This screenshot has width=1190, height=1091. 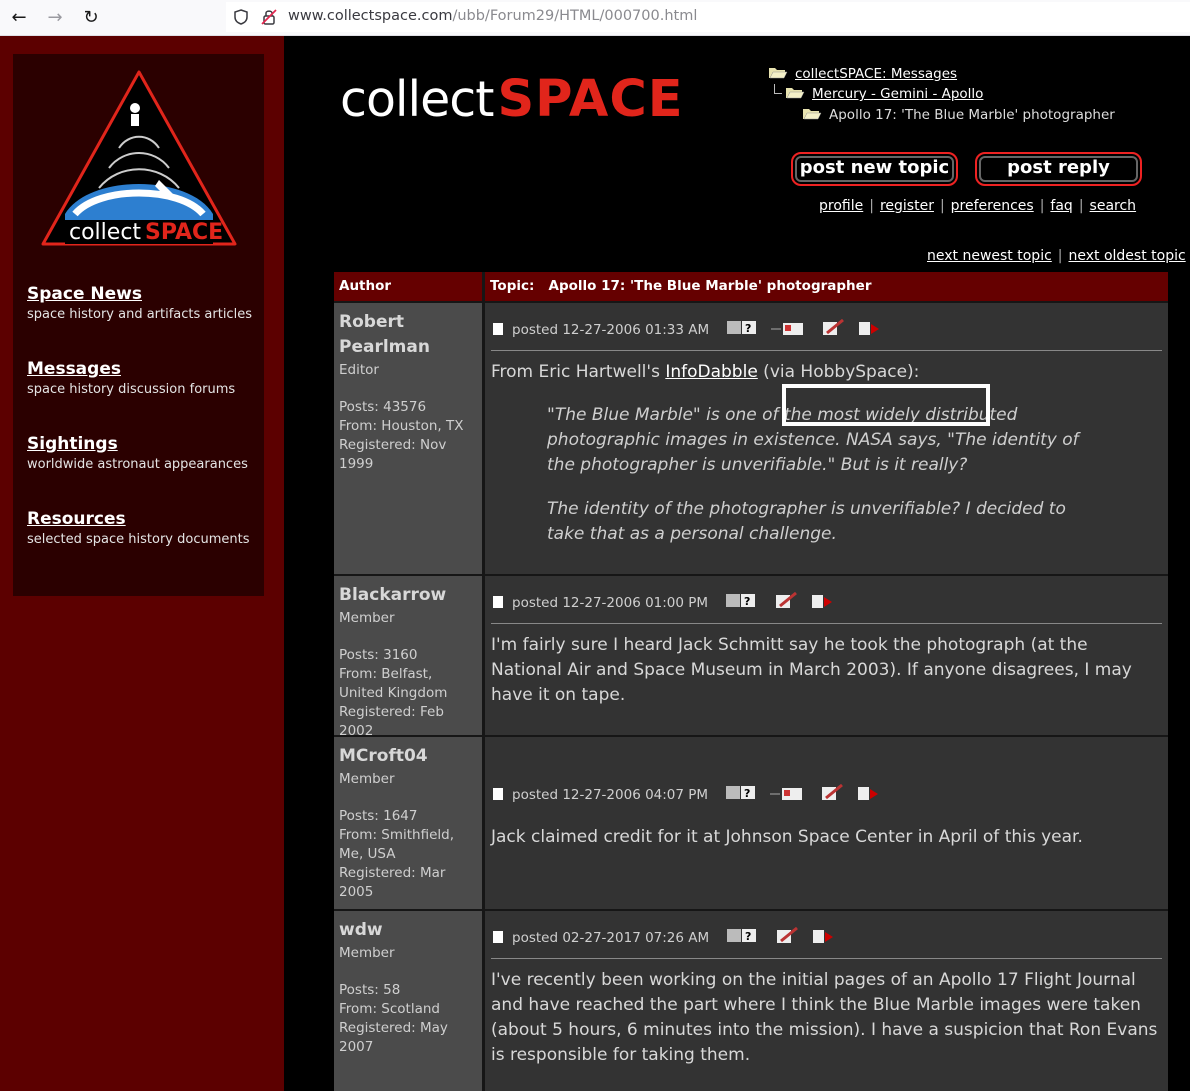 I want to click on space-news-desc: space history and artifacts articles, so click(x=139, y=314).